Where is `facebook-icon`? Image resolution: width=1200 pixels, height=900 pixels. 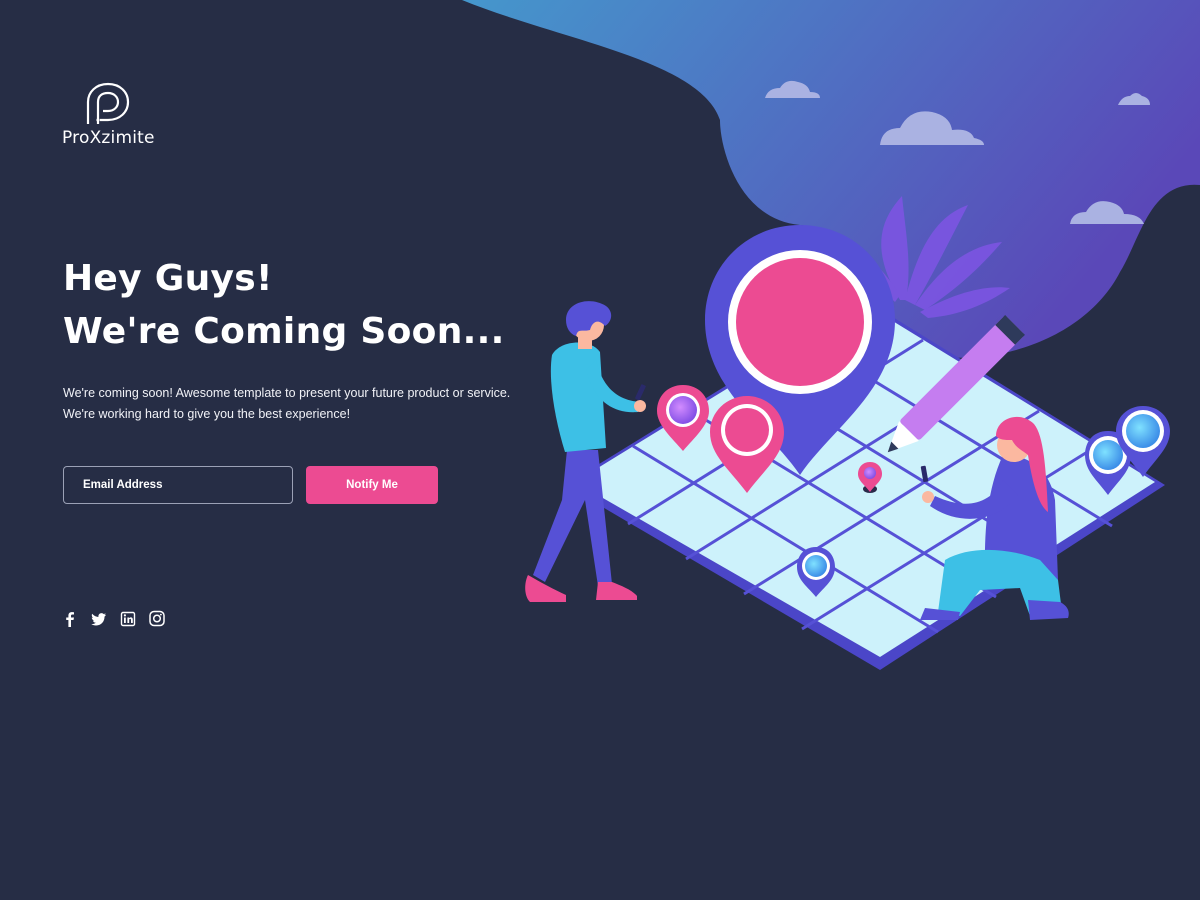 facebook-icon is located at coordinates (70, 619).